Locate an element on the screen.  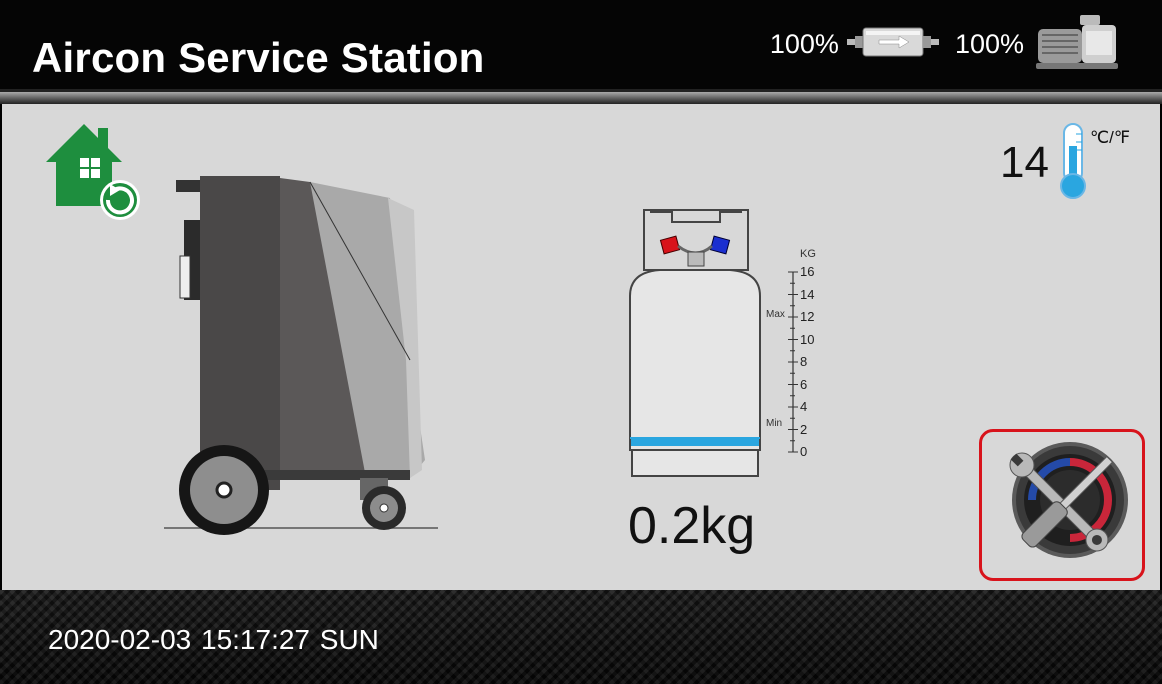
temperature-unit-toggle: ℃/℉ is located at coordinates (1110, 138).